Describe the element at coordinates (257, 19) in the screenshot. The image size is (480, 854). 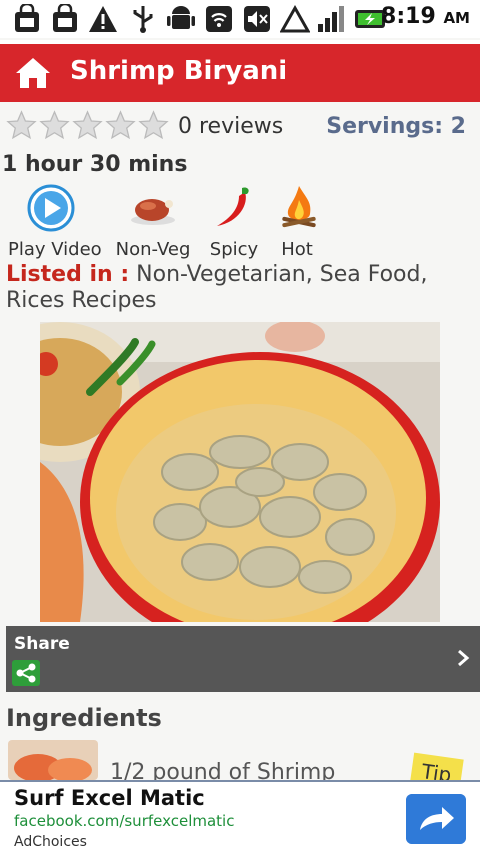
I see `mute-icon` at that location.